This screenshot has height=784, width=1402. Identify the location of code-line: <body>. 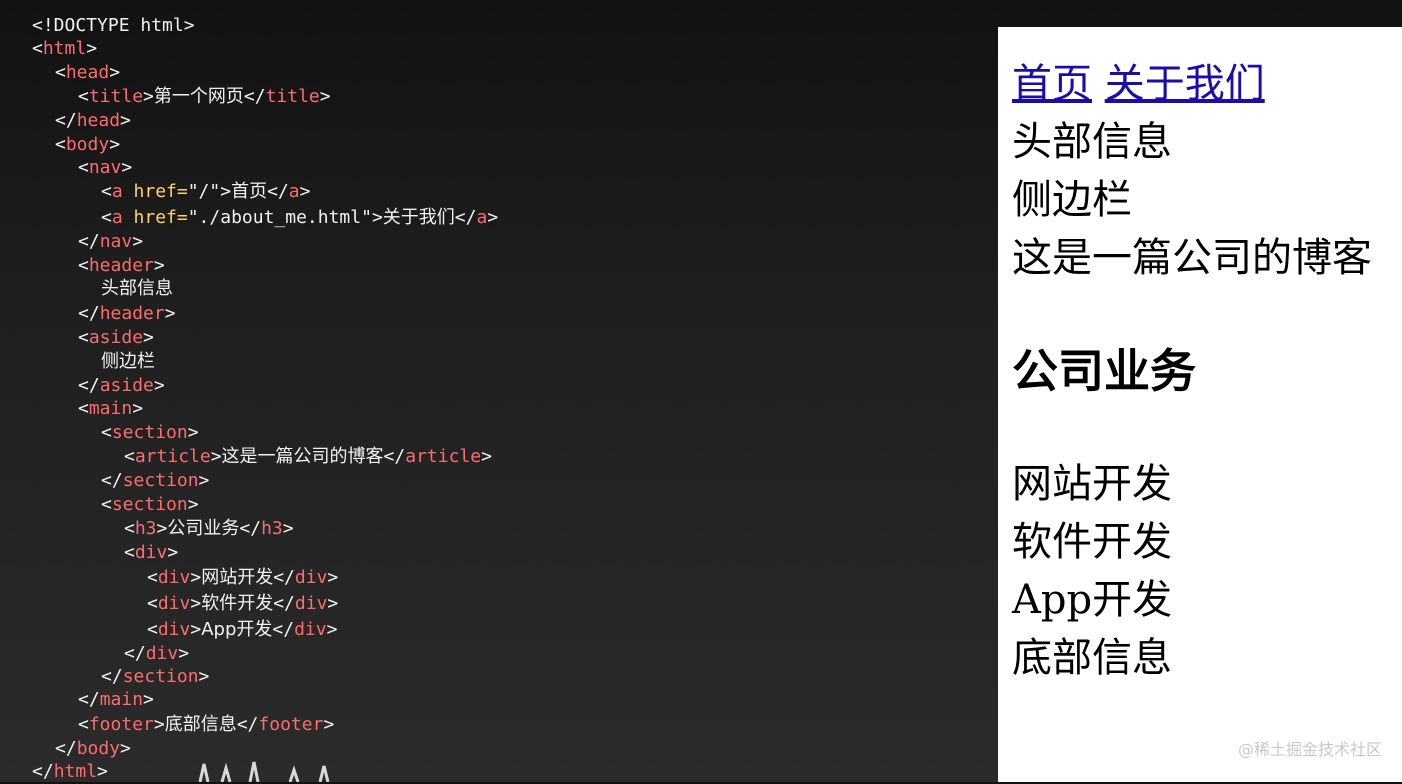
(87, 145).